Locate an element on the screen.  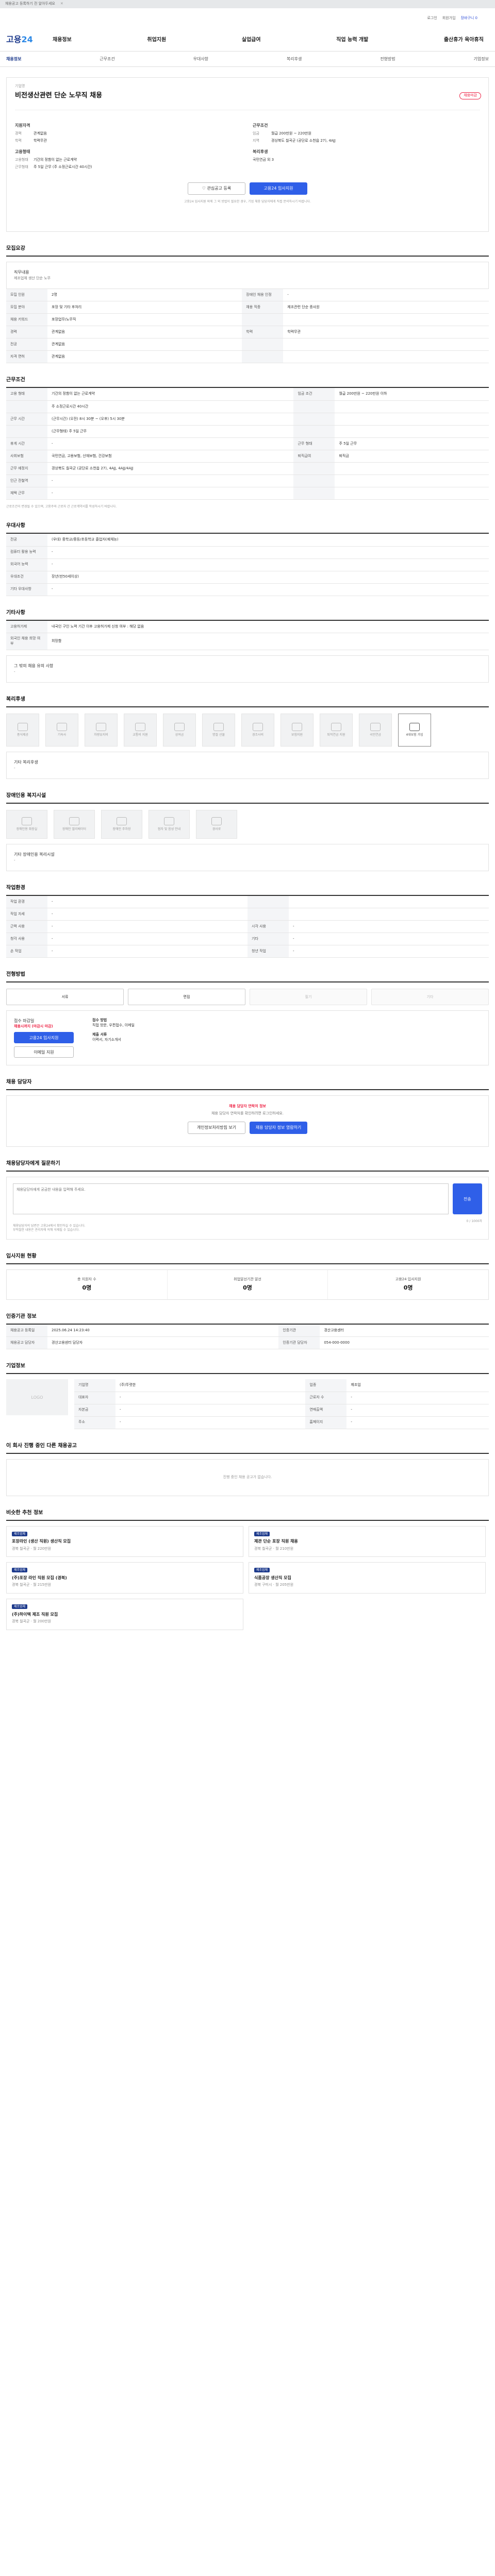
process-step: 서류 is located at coordinates (65, 998).